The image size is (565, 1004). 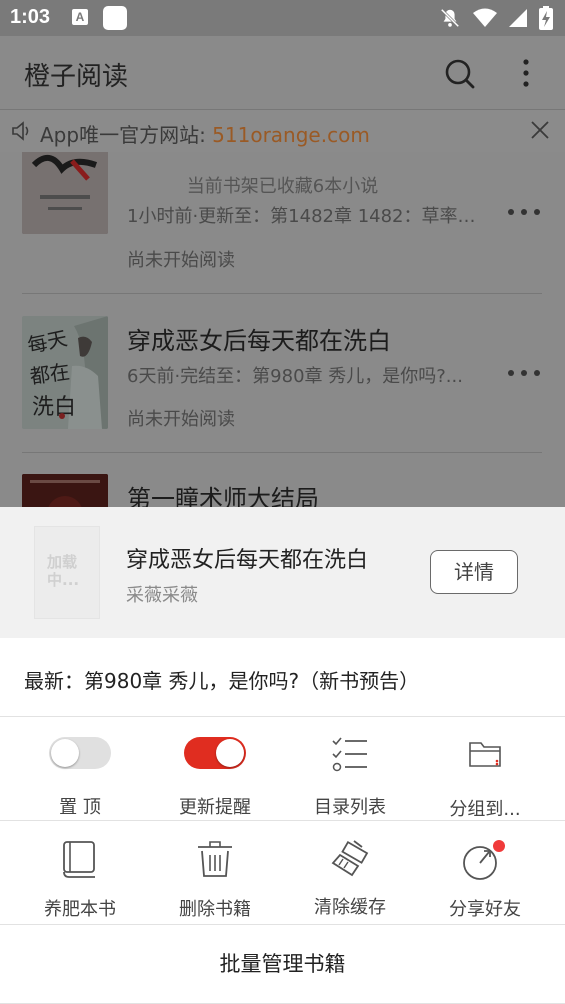 I want to click on notifications-off-icon, so click(x=450, y=18).